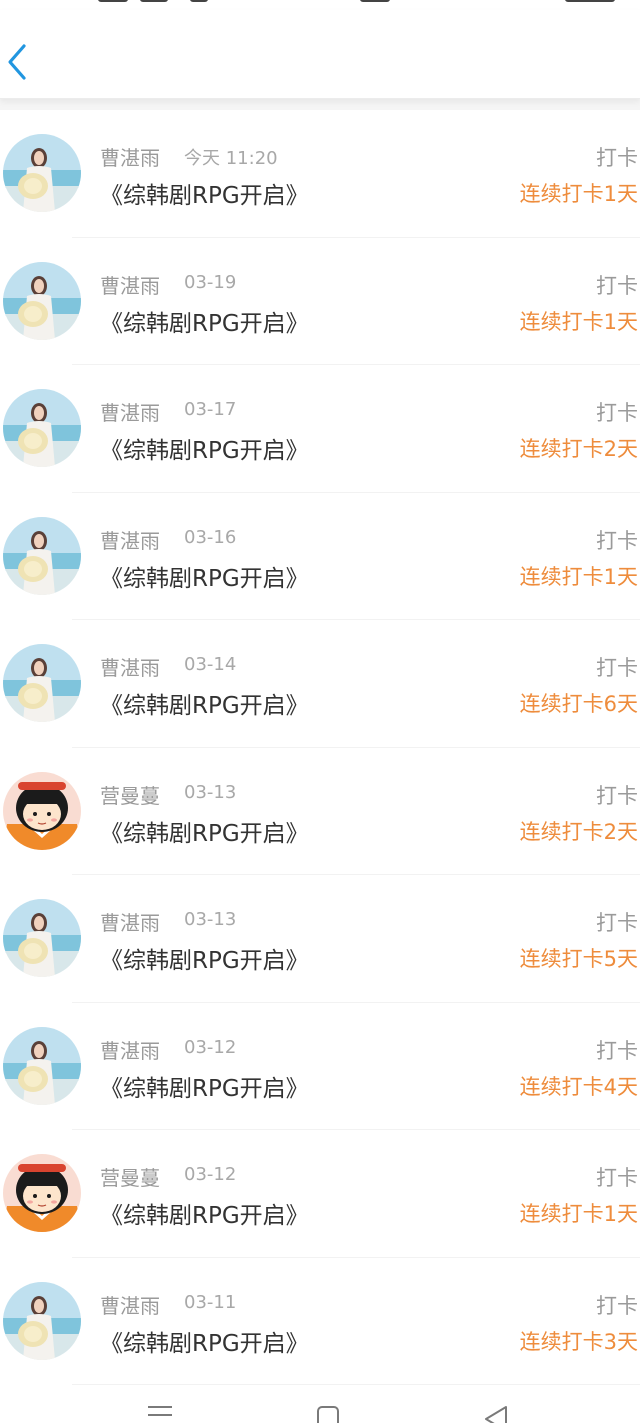 The image size is (640, 1423). I want to click on checkin-date: 今天 11:20, so click(231, 158).